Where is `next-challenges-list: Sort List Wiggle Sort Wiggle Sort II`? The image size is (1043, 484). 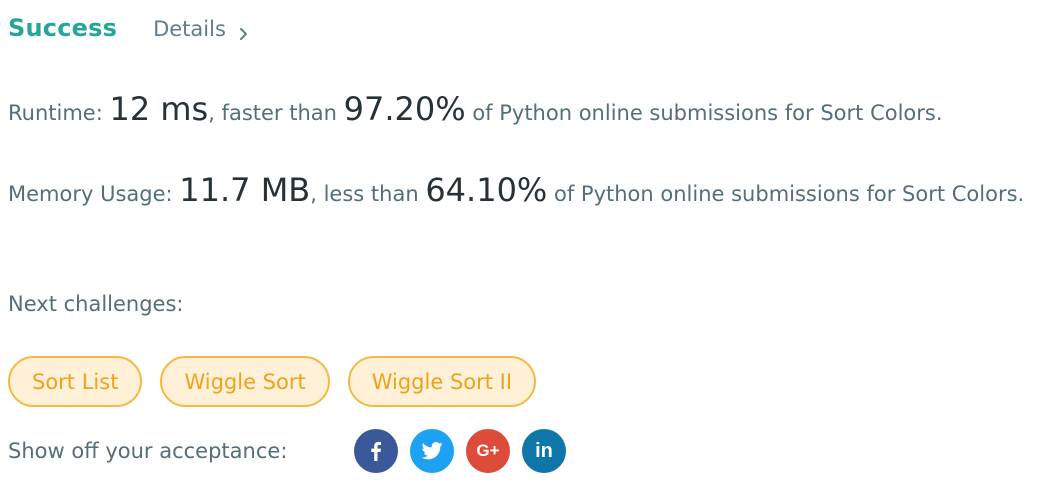
next-challenges-list: Sort List Wiggle Sort Wiggle Sort II is located at coordinates (272, 381).